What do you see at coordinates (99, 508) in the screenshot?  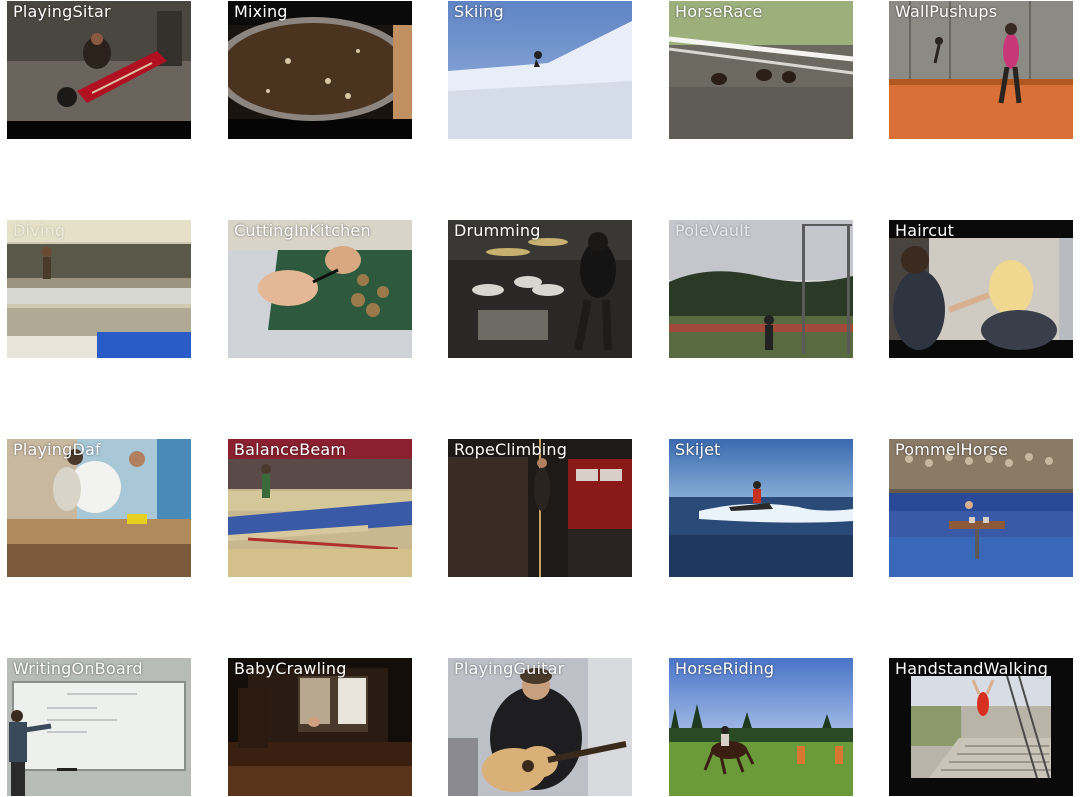 I see `video-thumbnail-playing-daf: PlayingDaf` at bounding box center [99, 508].